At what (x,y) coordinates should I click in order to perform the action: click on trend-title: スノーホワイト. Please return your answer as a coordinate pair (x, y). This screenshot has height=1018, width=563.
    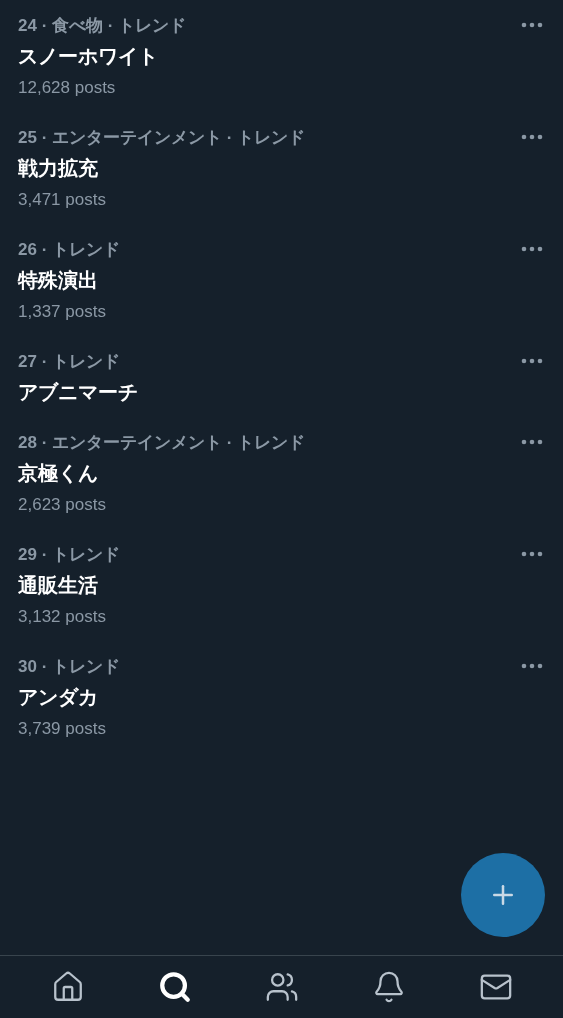
    Looking at the image, I should click on (269, 56).